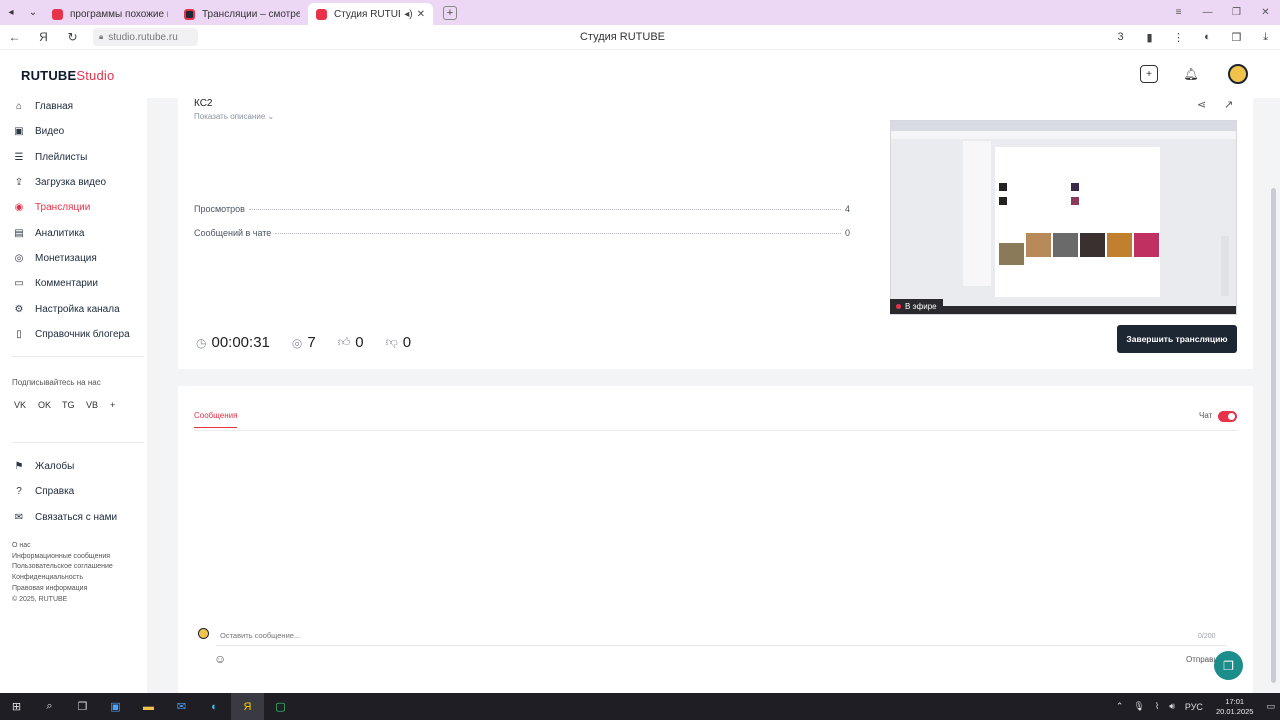  I want to click on notifications-icon: ▭, so click(1270, 706).